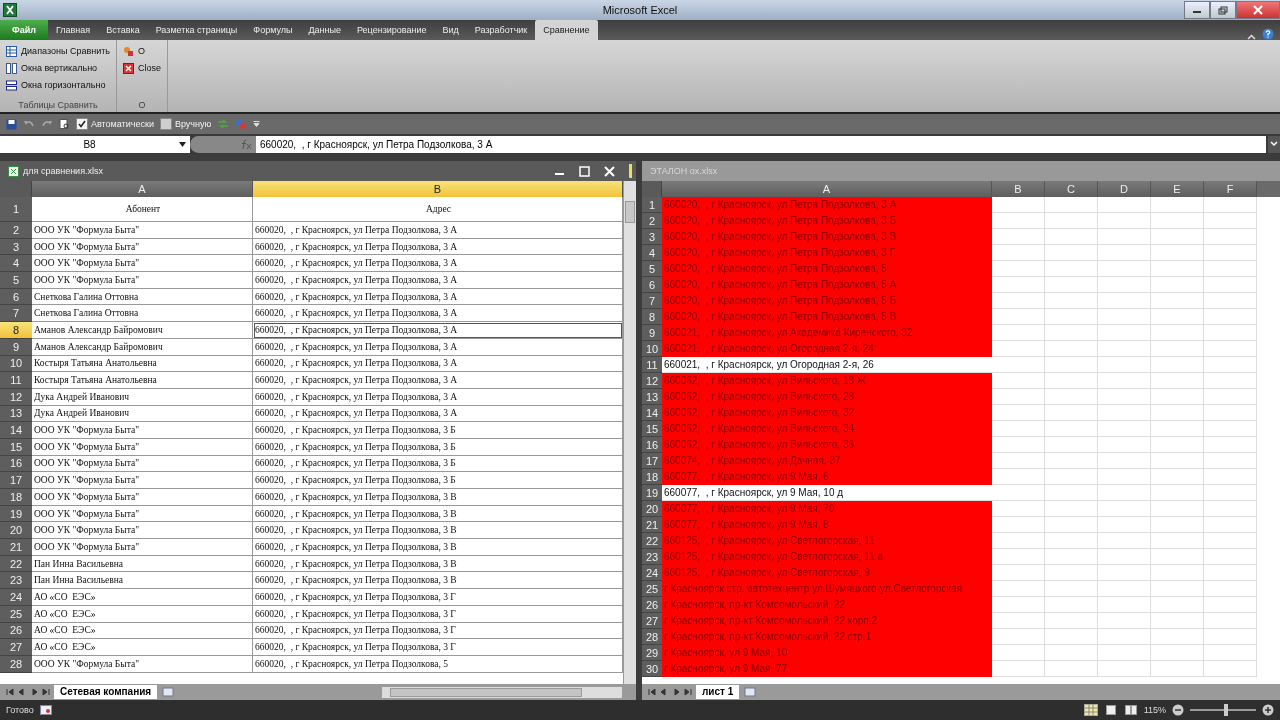 The height and width of the screenshot is (720, 1280). What do you see at coordinates (1197, 10) in the screenshot?
I see `minimize-button` at bounding box center [1197, 10].